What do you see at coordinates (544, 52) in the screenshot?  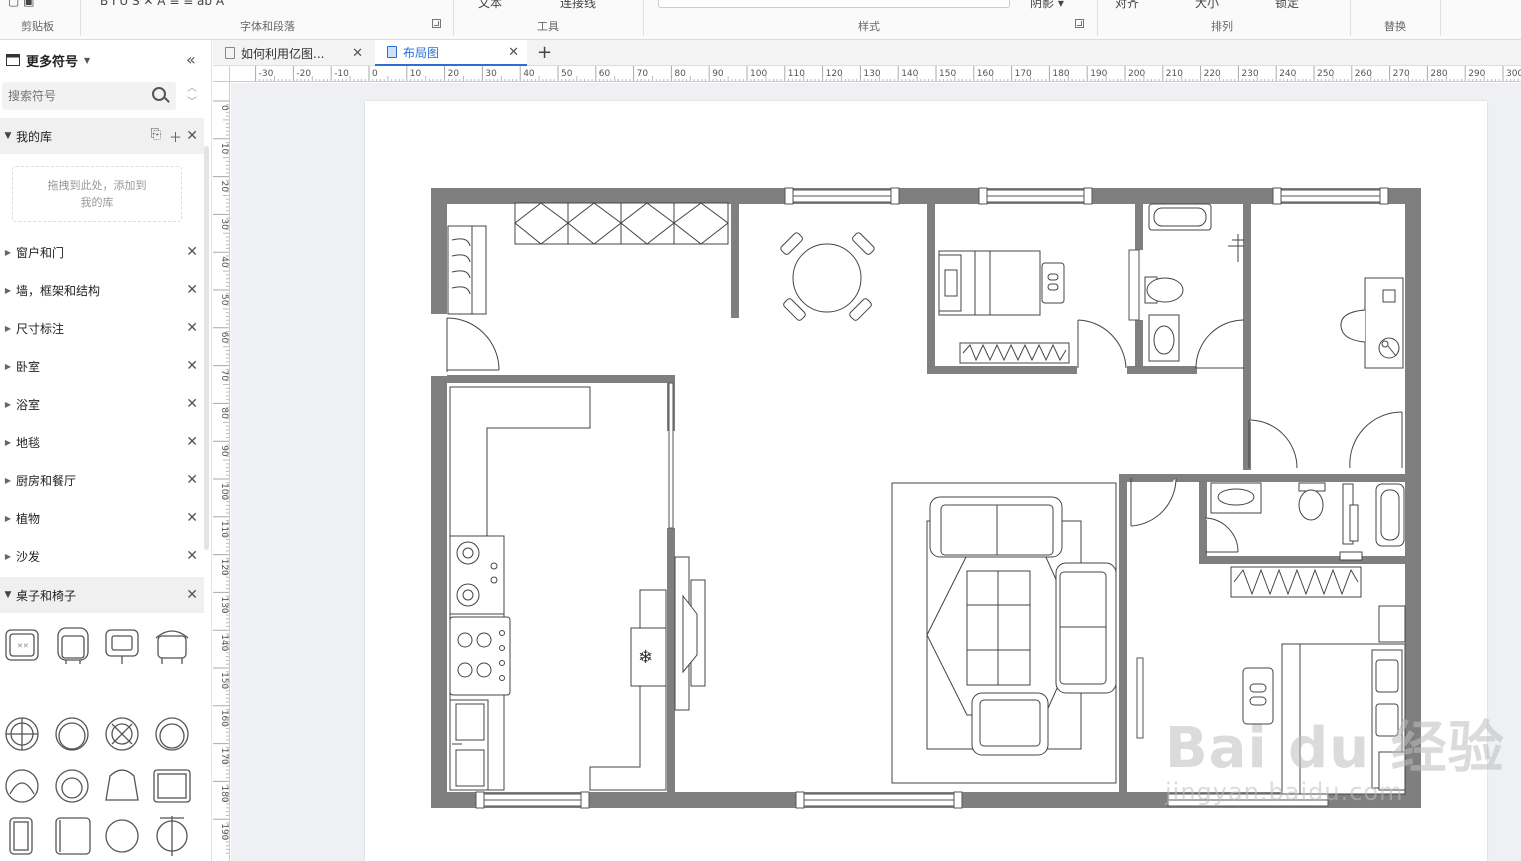 I see `add-tab-icon: +` at bounding box center [544, 52].